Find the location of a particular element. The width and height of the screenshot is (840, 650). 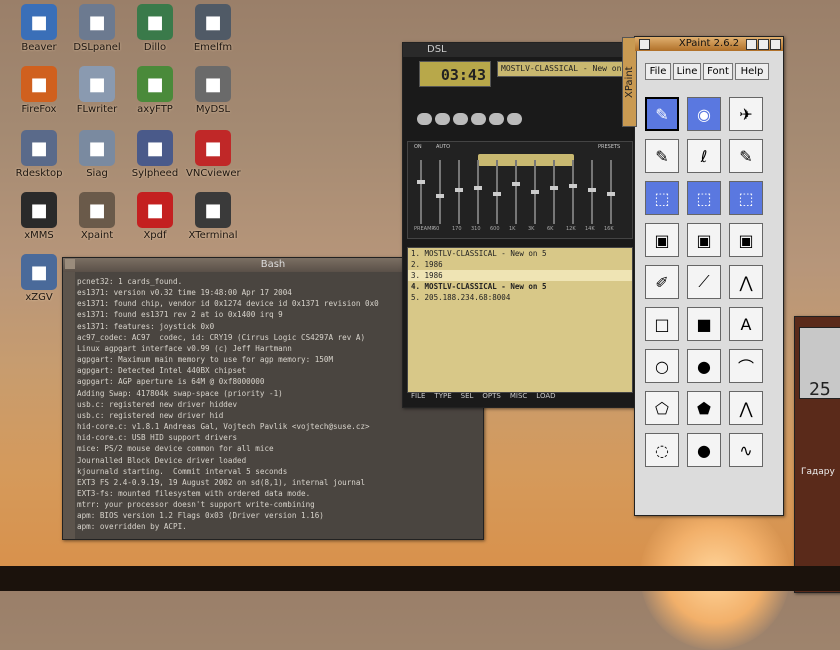

desktop-icon-xmms: ■ xMMS is located at coordinates (39, 216).